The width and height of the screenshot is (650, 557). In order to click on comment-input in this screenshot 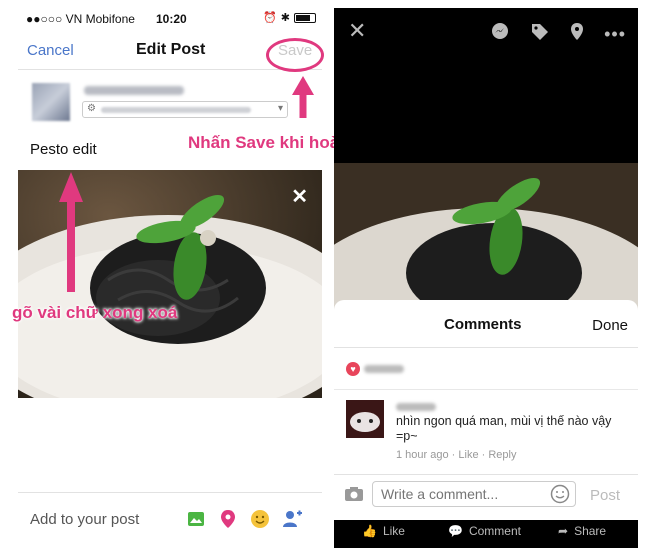, I will do `click(474, 494)`.